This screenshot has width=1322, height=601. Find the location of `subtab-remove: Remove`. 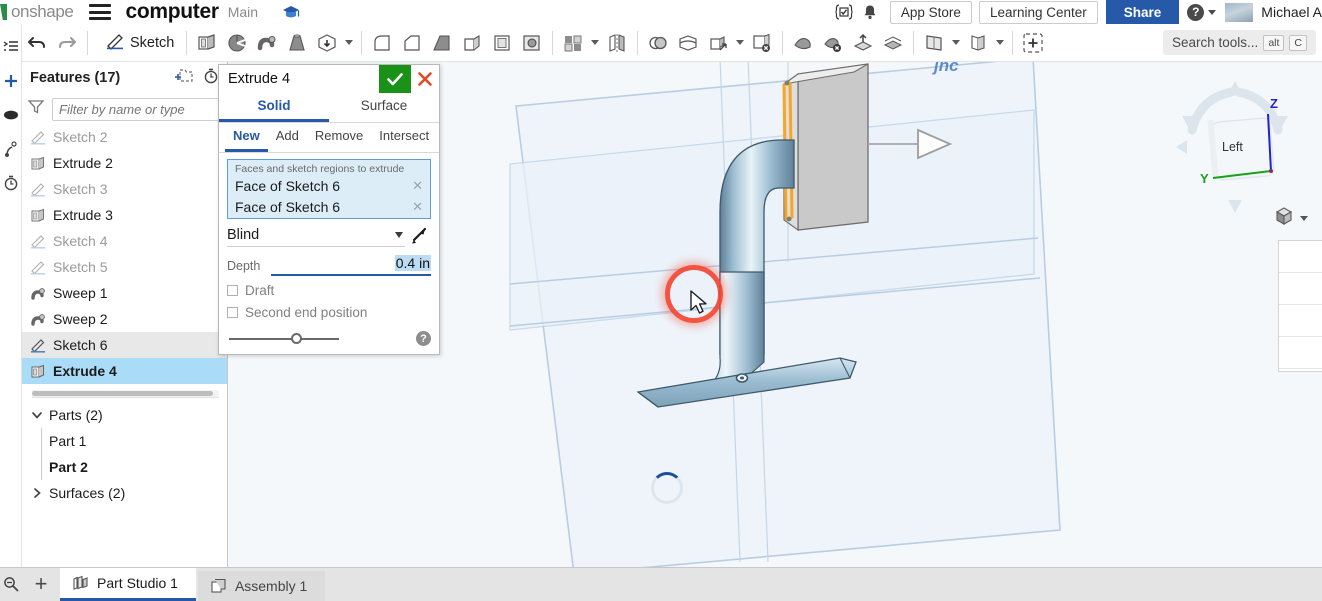

subtab-remove: Remove is located at coordinates (339, 137).